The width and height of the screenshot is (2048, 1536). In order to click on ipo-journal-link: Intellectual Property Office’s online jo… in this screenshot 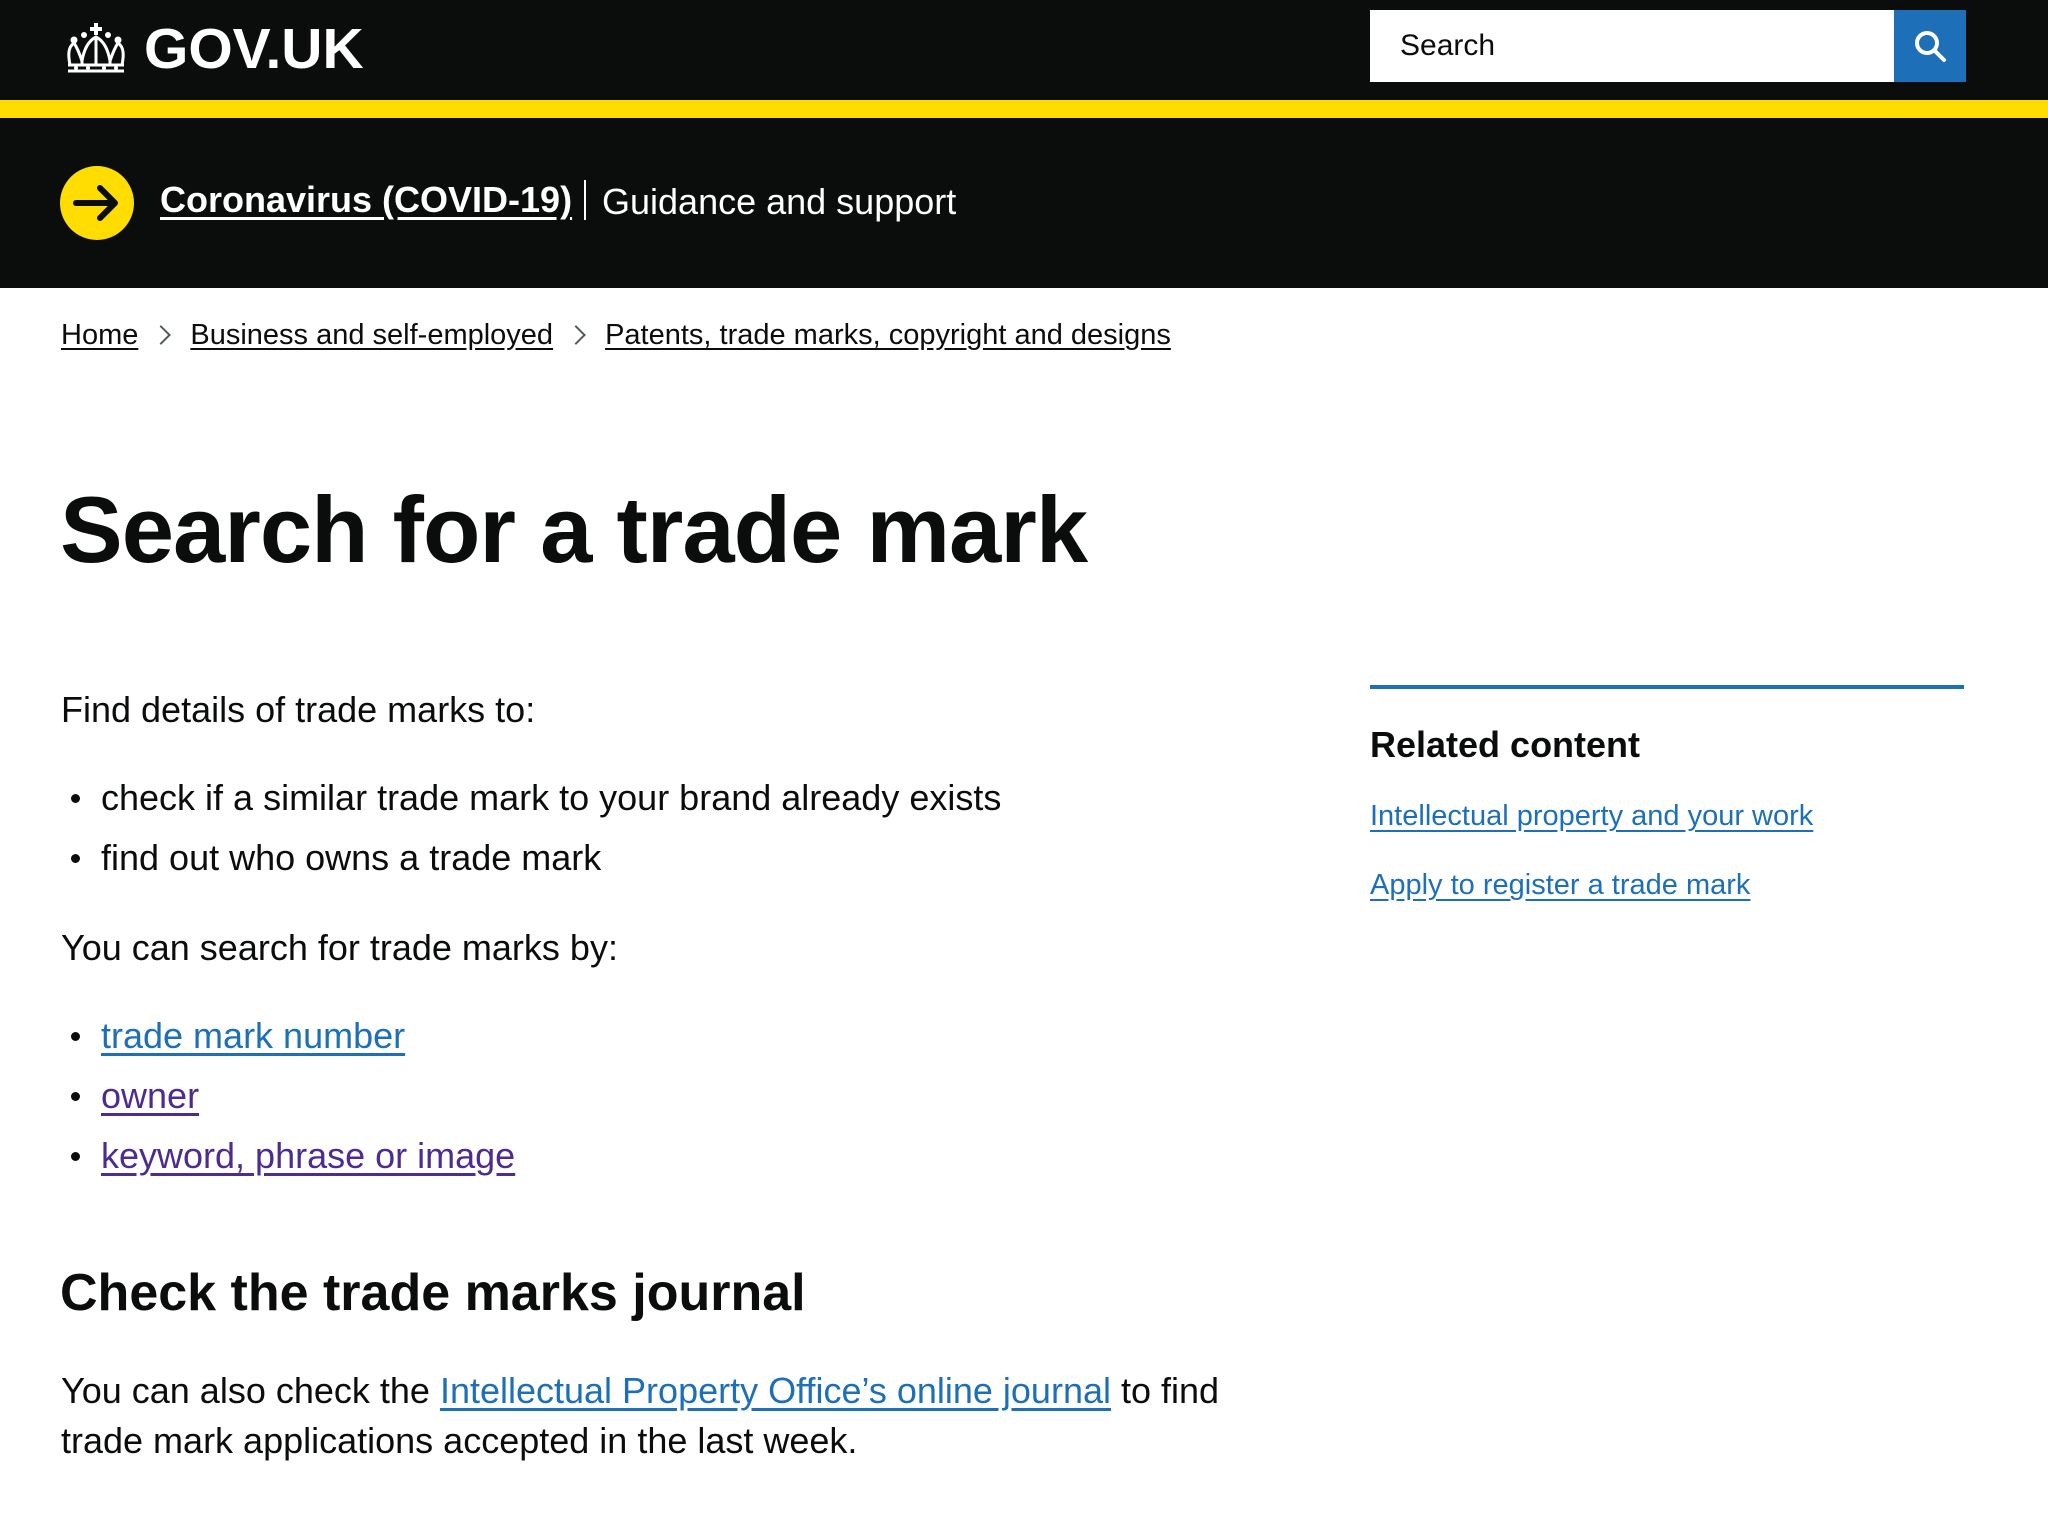, I will do `click(775, 1390)`.